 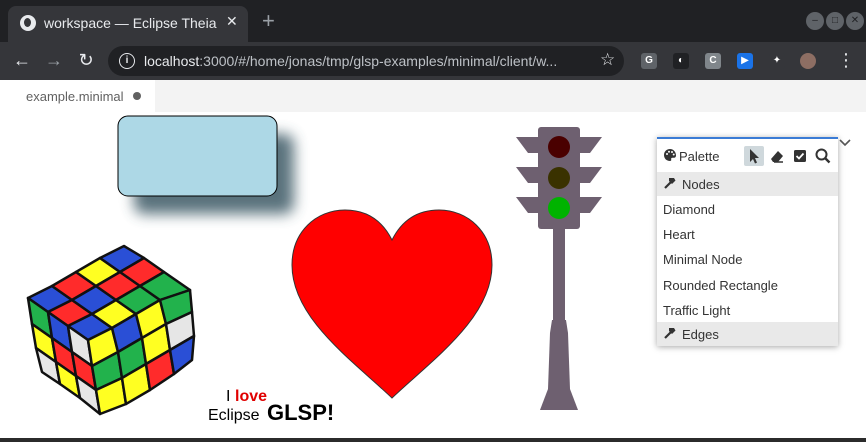 I want to click on palette-item-diamond: Diamond, so click(x=689, y=209).